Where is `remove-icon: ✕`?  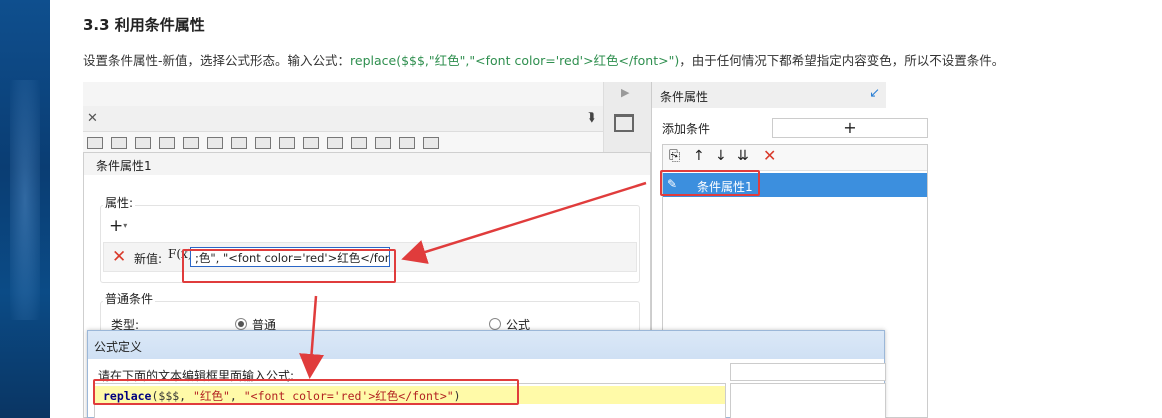 remove-icon: ✕ is located at coordinates (119, 257).